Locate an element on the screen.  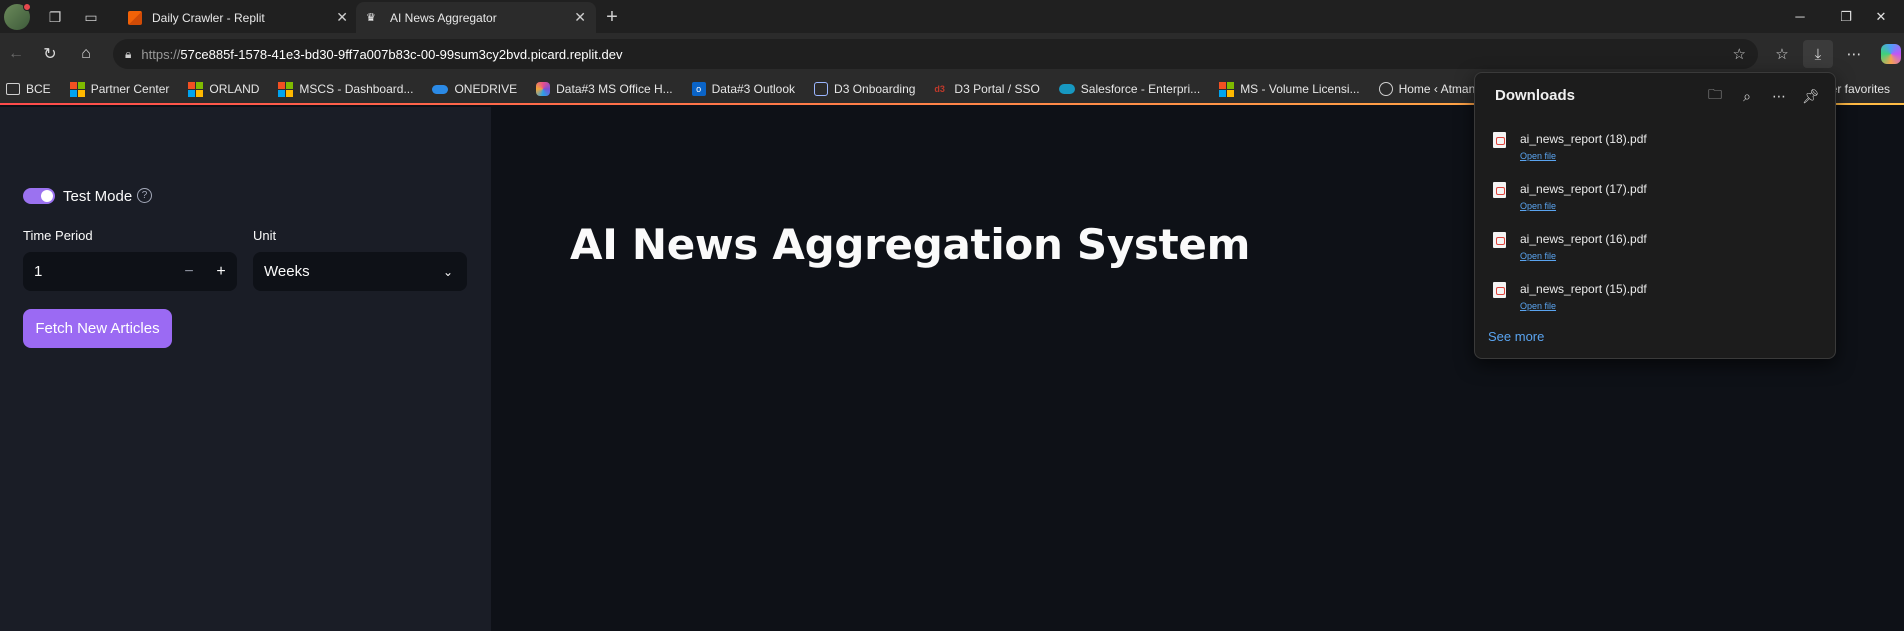
home-icon: ⌂ is located at coordinates (86, 54).